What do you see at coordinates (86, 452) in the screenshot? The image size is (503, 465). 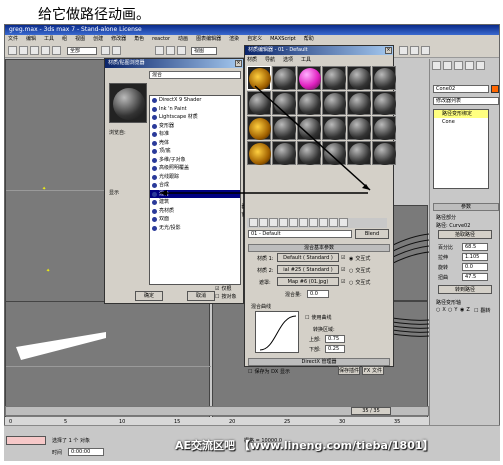 I see `time-field: 0:00:00` at bounding box center [86, 452].